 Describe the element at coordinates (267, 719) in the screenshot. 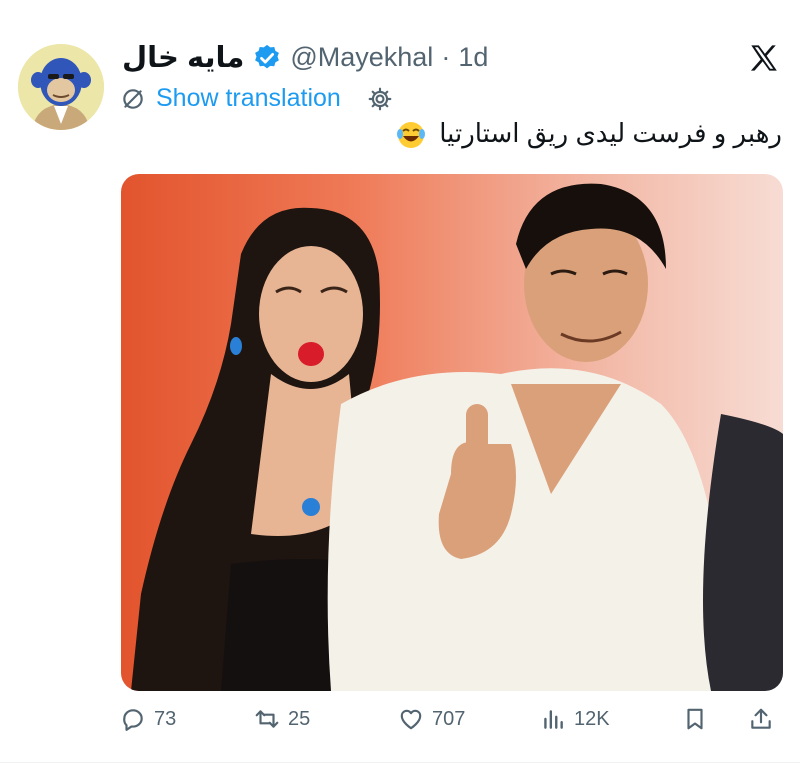

I see `repost-icon` at that location.